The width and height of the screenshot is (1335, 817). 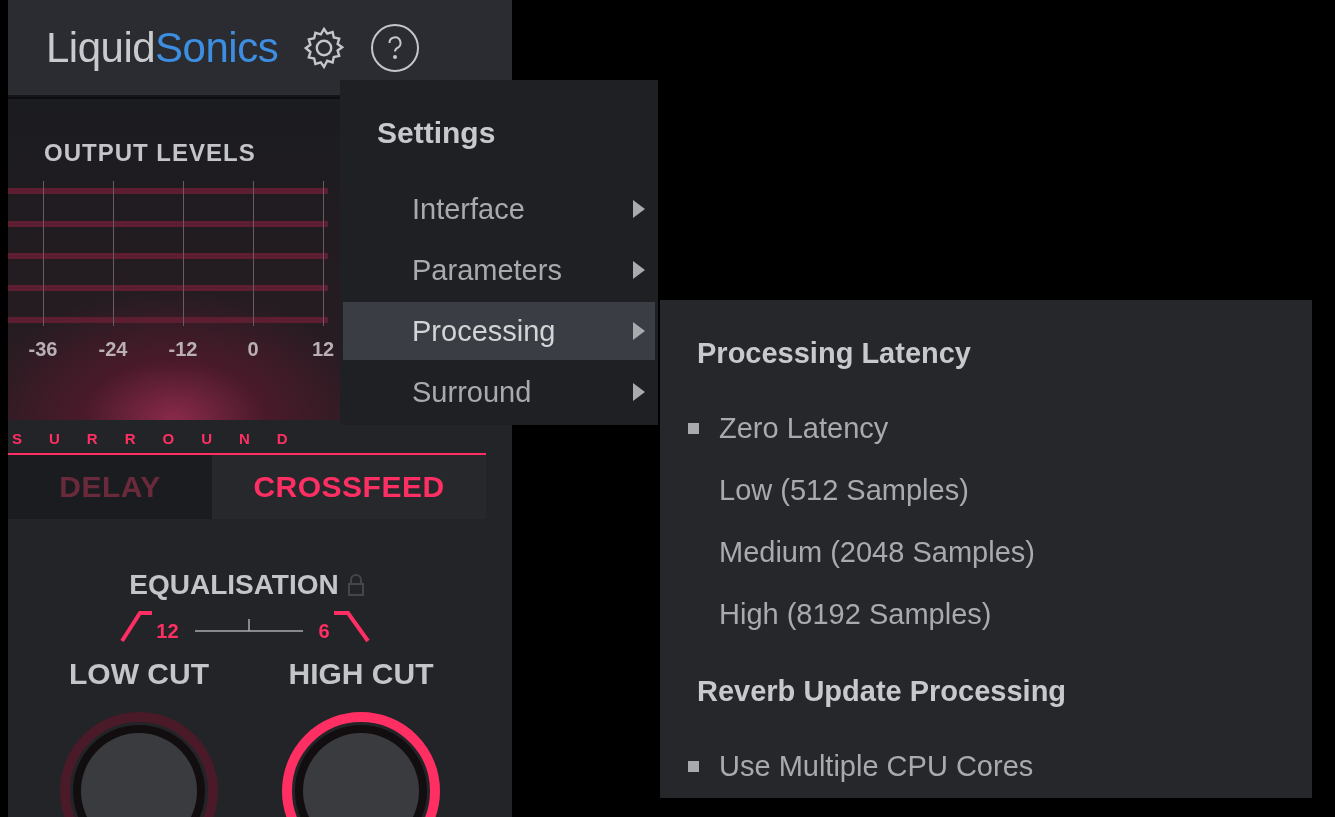 What do you see at coordinates (855, 614) in the screenshot?
I see `menu-option: High (8192 Samples)` at bounding box center [855, 614].